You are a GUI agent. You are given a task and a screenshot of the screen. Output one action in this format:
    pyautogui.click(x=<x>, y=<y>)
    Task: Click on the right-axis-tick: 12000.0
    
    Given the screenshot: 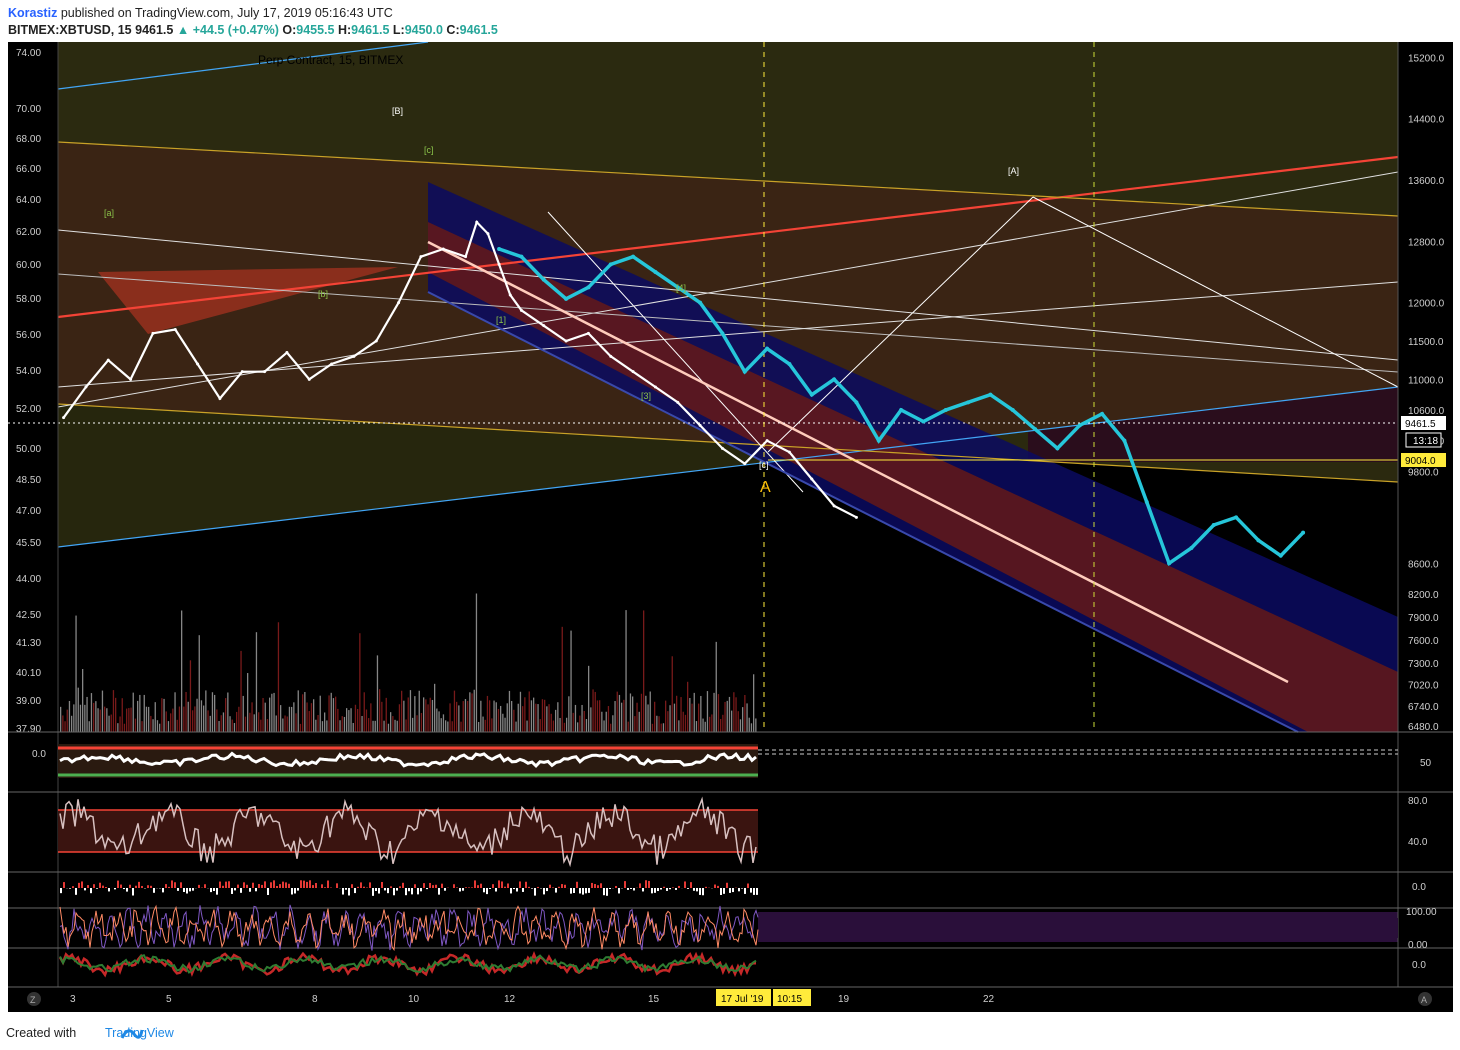 What is the action you would take?
    pyautogui.click(x=1426, y=304)
    